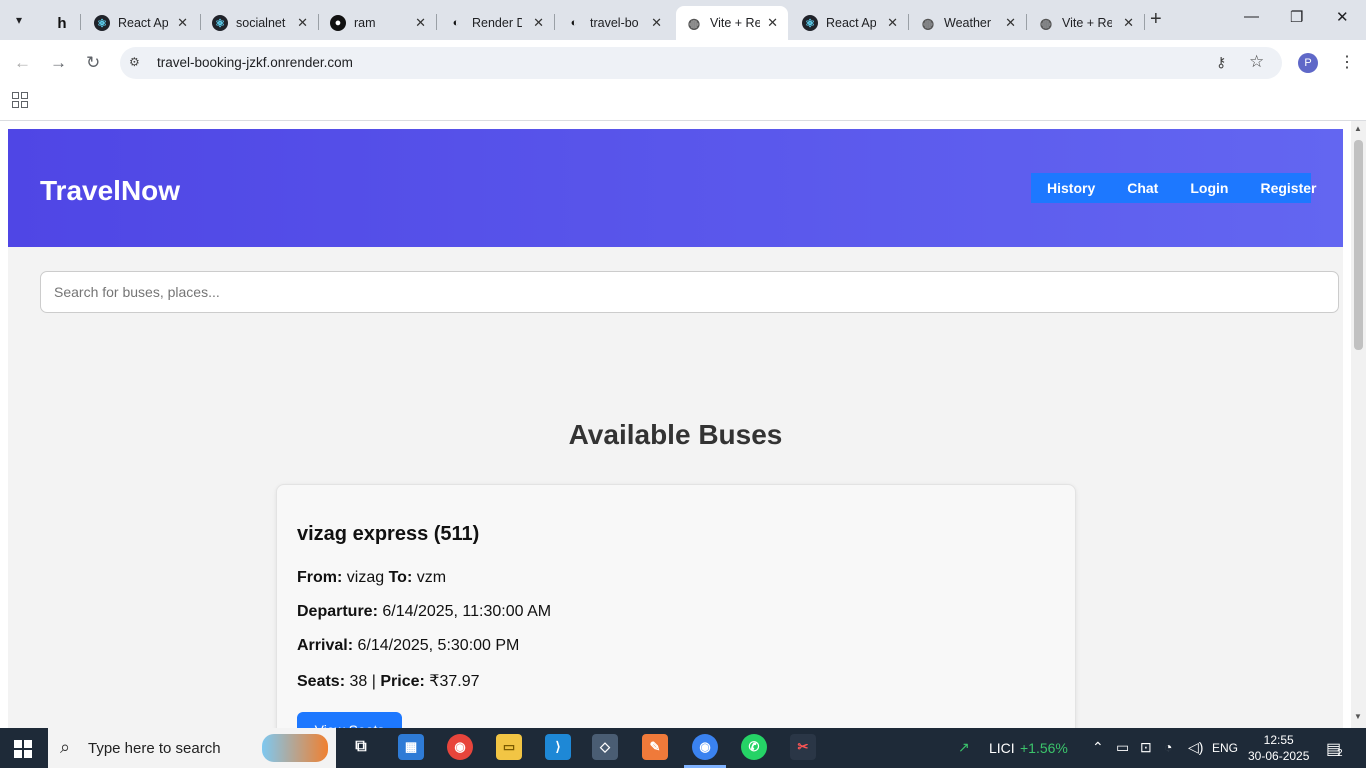 Image resolution: width=1366 pixels, height=768 pixels. What do you see at coordinates (614, 23) in the screenshot?
I see `tab-travel-booking: ◐ travel-bo ✕` at bounding box center [614, 23].